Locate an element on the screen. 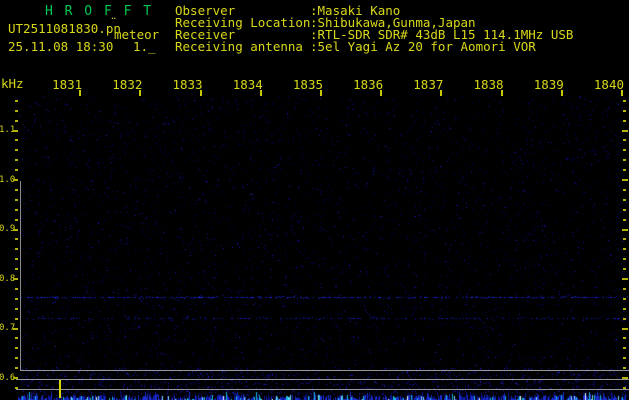 The height and width of the screenshot is (400, 629). output-filename: UT2511081830.pn is located at coordinates (64, 28).